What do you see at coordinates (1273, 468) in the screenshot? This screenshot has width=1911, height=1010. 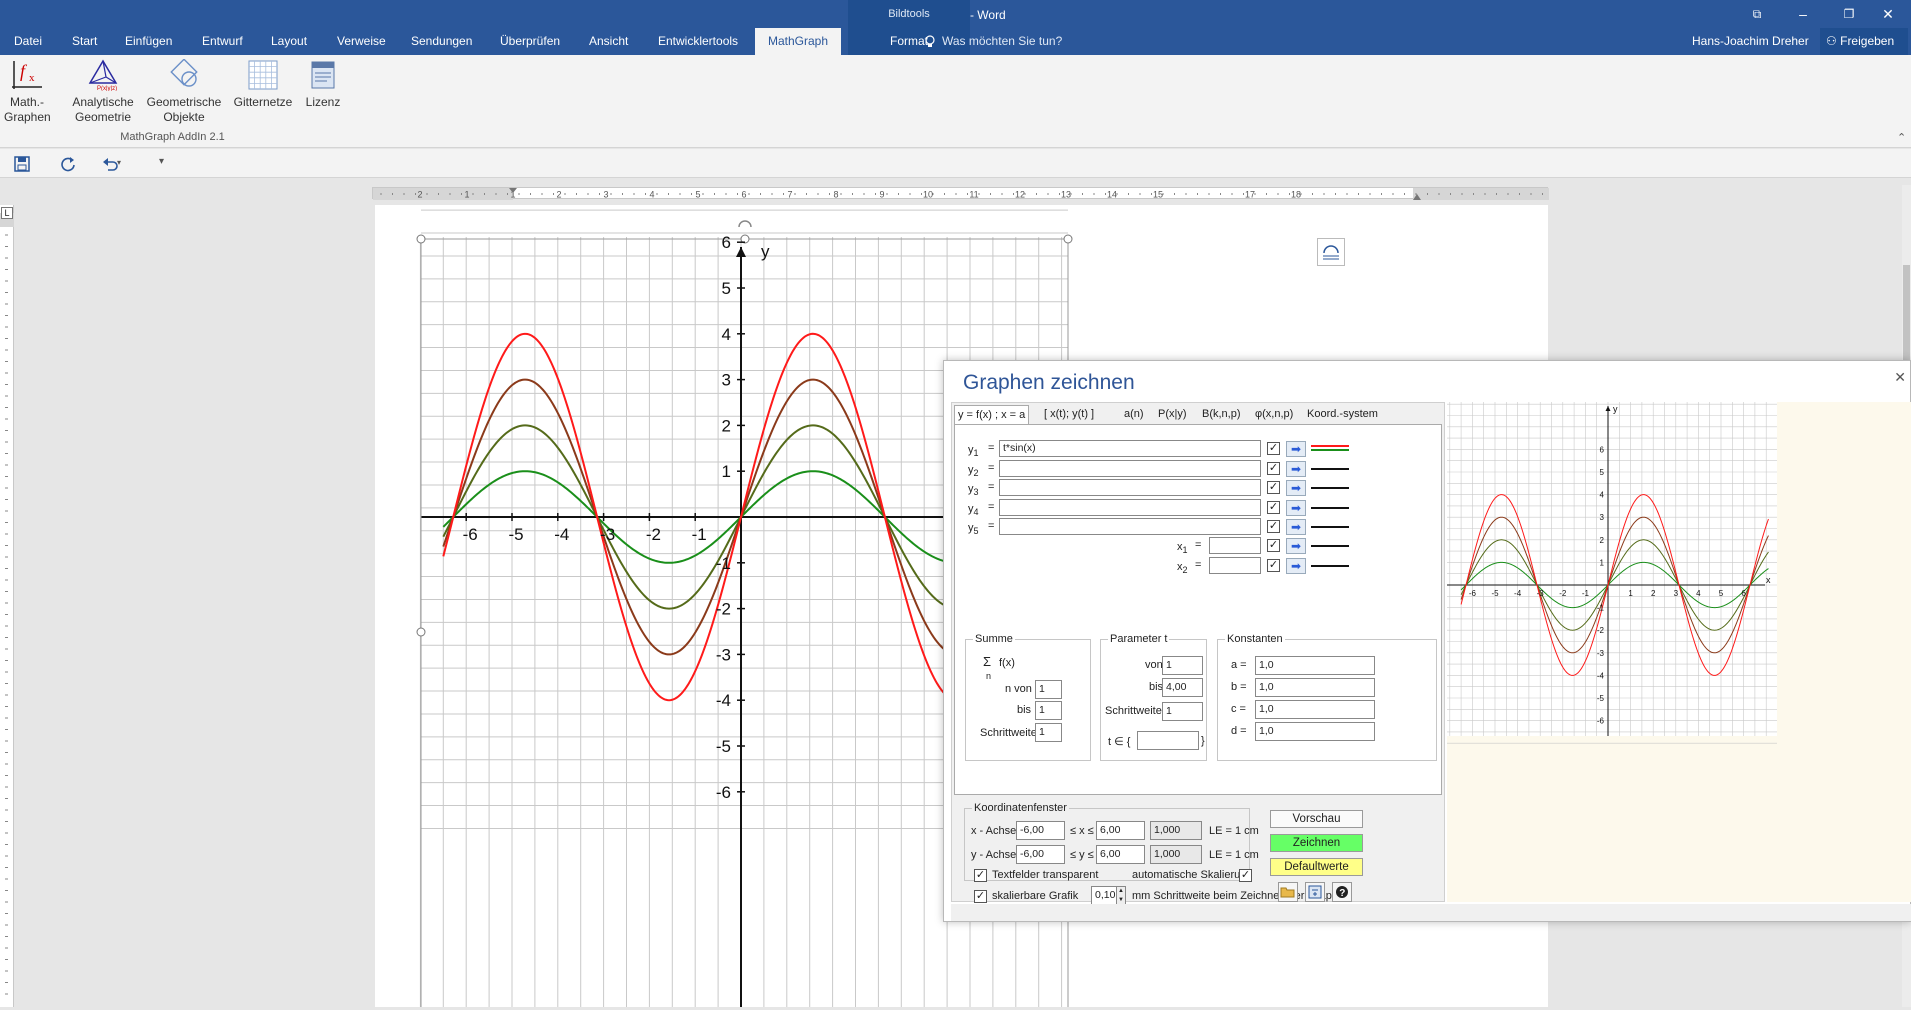 I see `func-checkbox-2: ✓` at bounding box center [1273, 468].